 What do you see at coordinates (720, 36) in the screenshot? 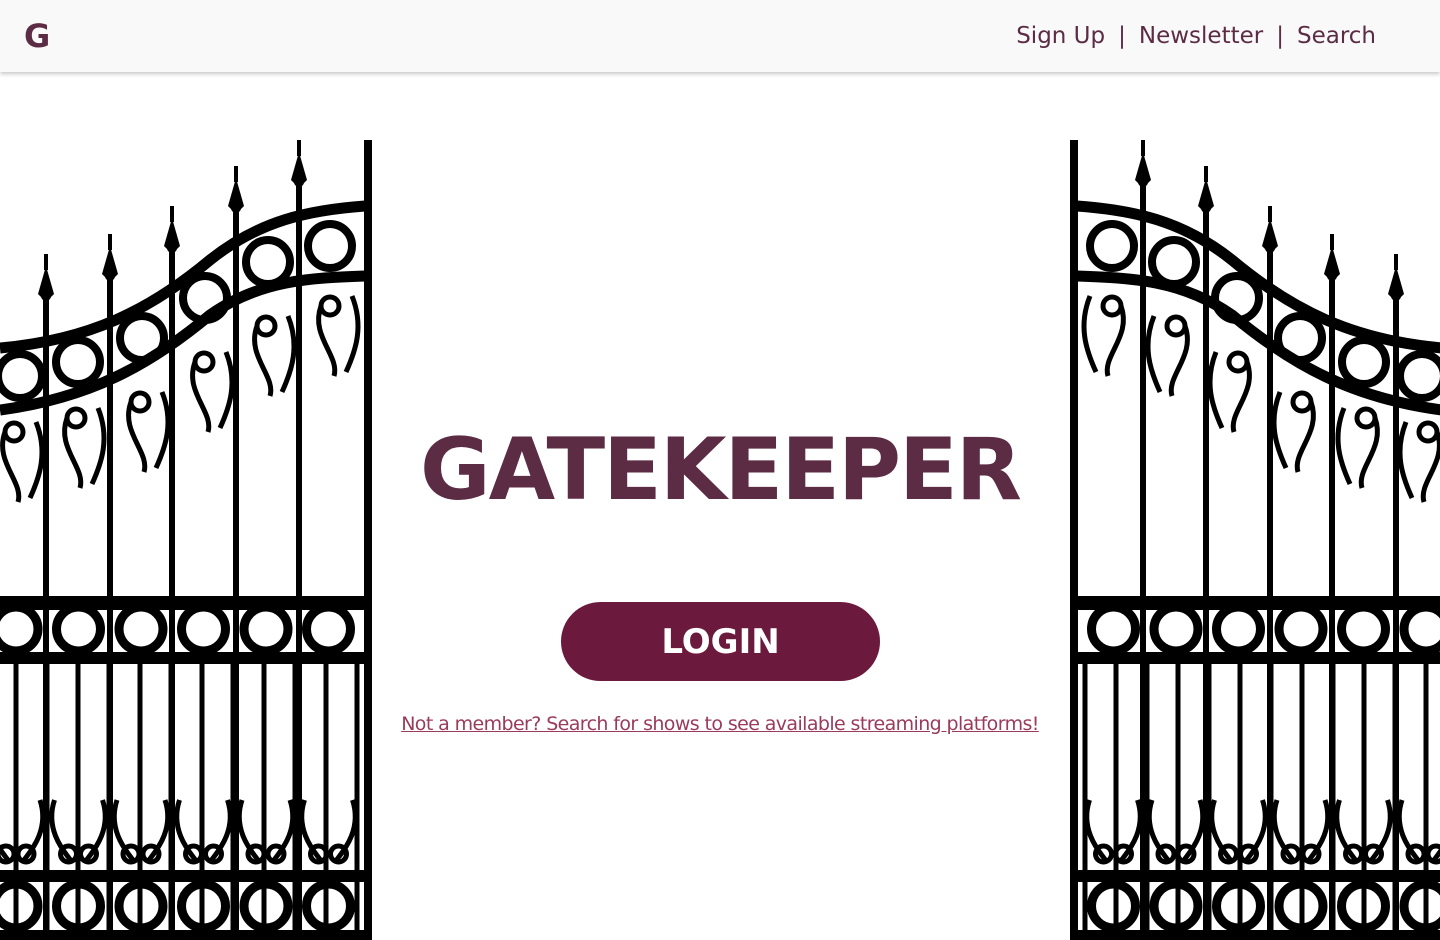
I see `top-navigation-bar: G Sign Up | Newsletter | Search` at bounding box center [720, 36].